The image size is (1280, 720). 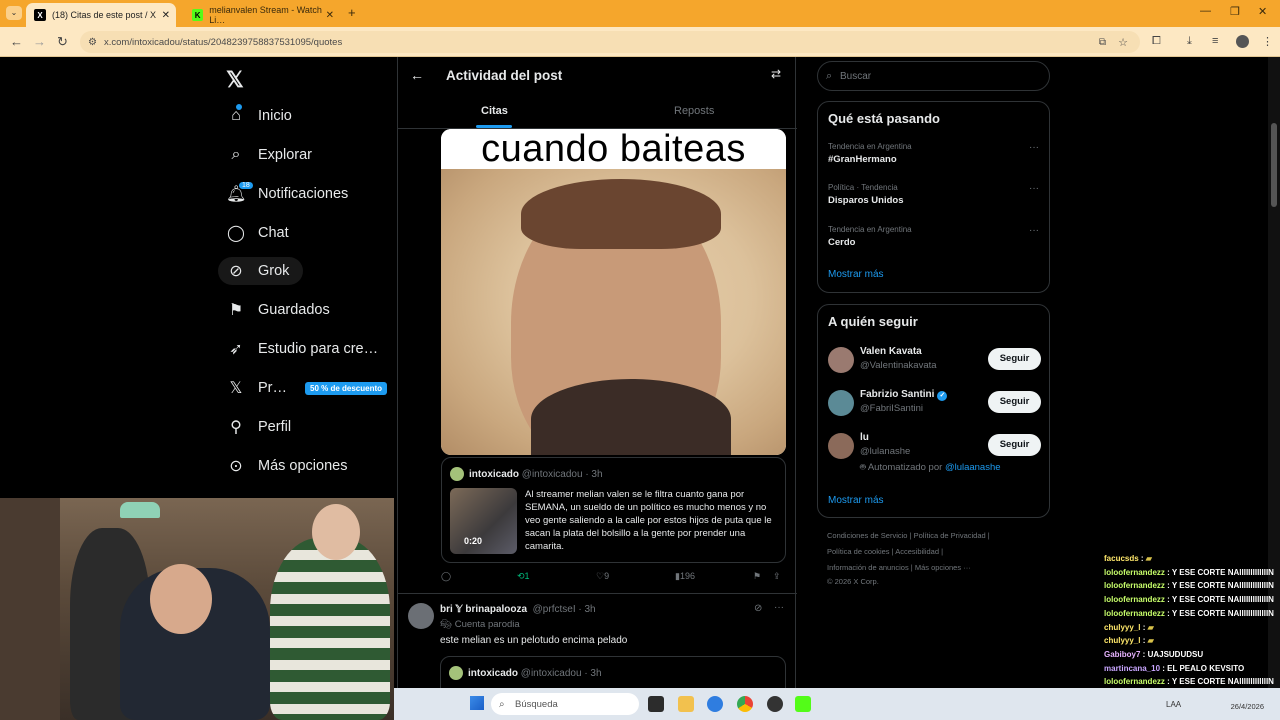 I want to click on footer-links: Política de cookies | Accesibilidad |, so click(x=885, y=551).